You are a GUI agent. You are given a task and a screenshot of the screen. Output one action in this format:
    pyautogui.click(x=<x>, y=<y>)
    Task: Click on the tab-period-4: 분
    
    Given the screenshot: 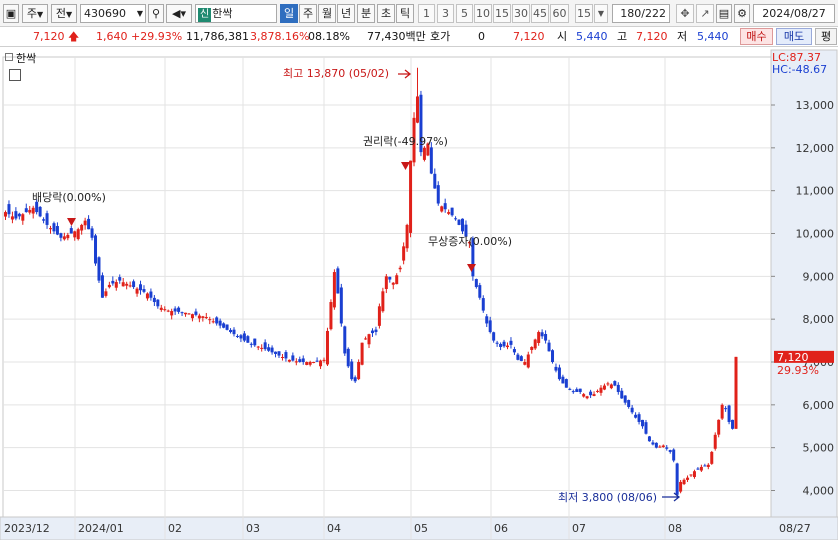 What is the action you would take?
    pyautogui.click(x=366, y=13)
    